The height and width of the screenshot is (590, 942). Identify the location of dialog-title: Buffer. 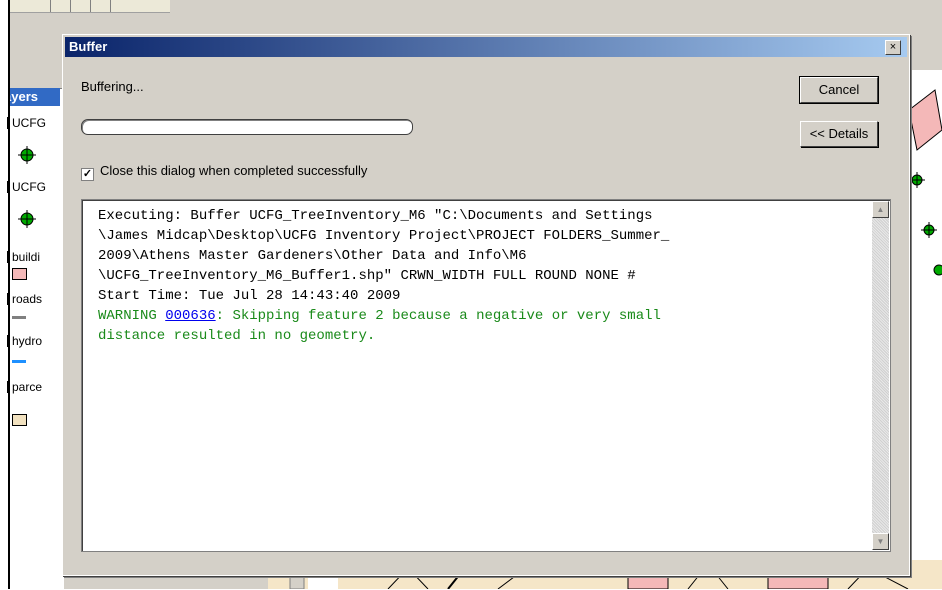
(88, 46).